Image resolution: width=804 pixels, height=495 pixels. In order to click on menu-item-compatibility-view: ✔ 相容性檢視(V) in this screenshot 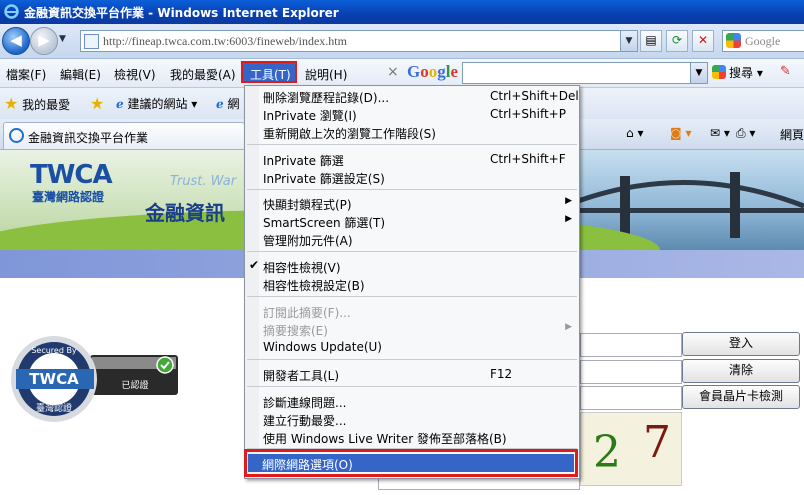, I will do `click(412, 266)`.